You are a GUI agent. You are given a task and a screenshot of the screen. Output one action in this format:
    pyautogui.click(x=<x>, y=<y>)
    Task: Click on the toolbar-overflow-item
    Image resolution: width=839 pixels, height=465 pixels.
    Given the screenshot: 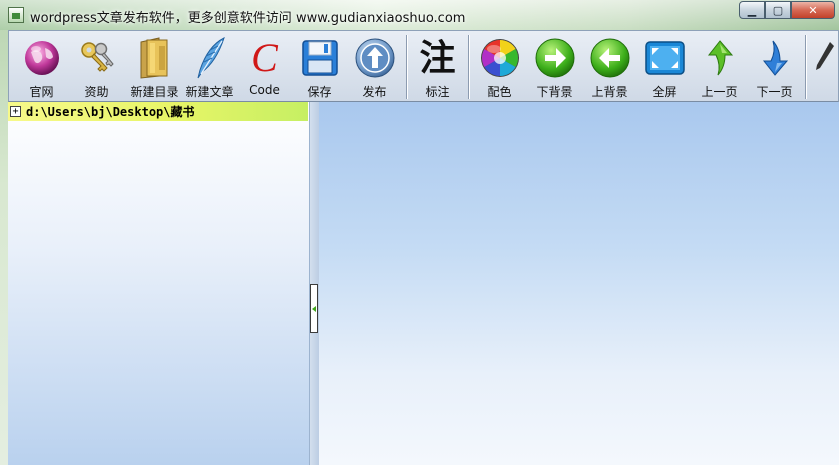 What is the action you would take?
    pyautogui.click(x=823, y=68)
    